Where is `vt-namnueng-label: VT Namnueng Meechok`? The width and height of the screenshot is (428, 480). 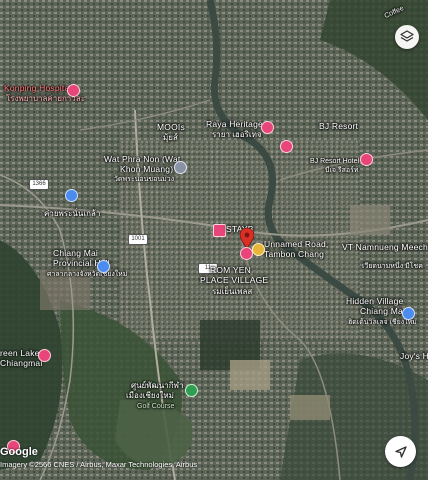 vt-namnueng-label: VT Namnueng Meechok is located at coordinates (385, 247).